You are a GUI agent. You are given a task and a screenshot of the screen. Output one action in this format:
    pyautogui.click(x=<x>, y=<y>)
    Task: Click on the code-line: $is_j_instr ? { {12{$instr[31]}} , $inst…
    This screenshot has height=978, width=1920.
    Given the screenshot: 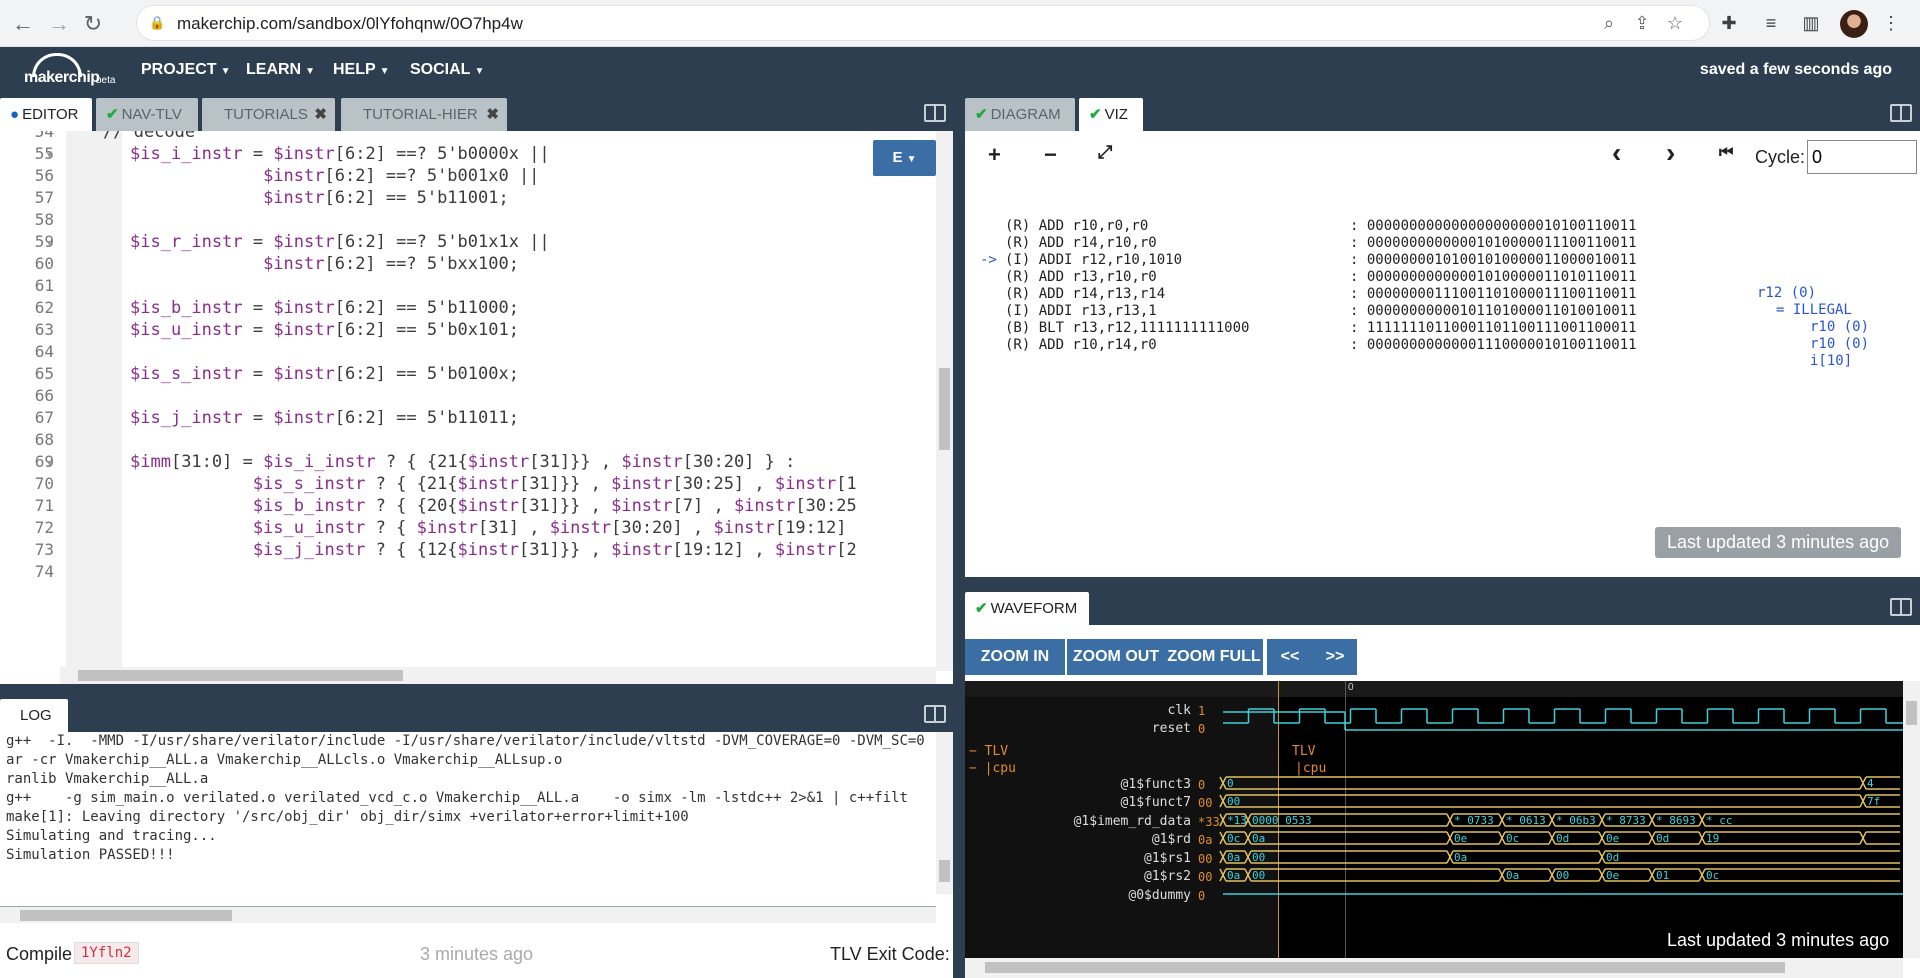 What is the action you would take?
    pyautogui.click(x=493, y=550)
    